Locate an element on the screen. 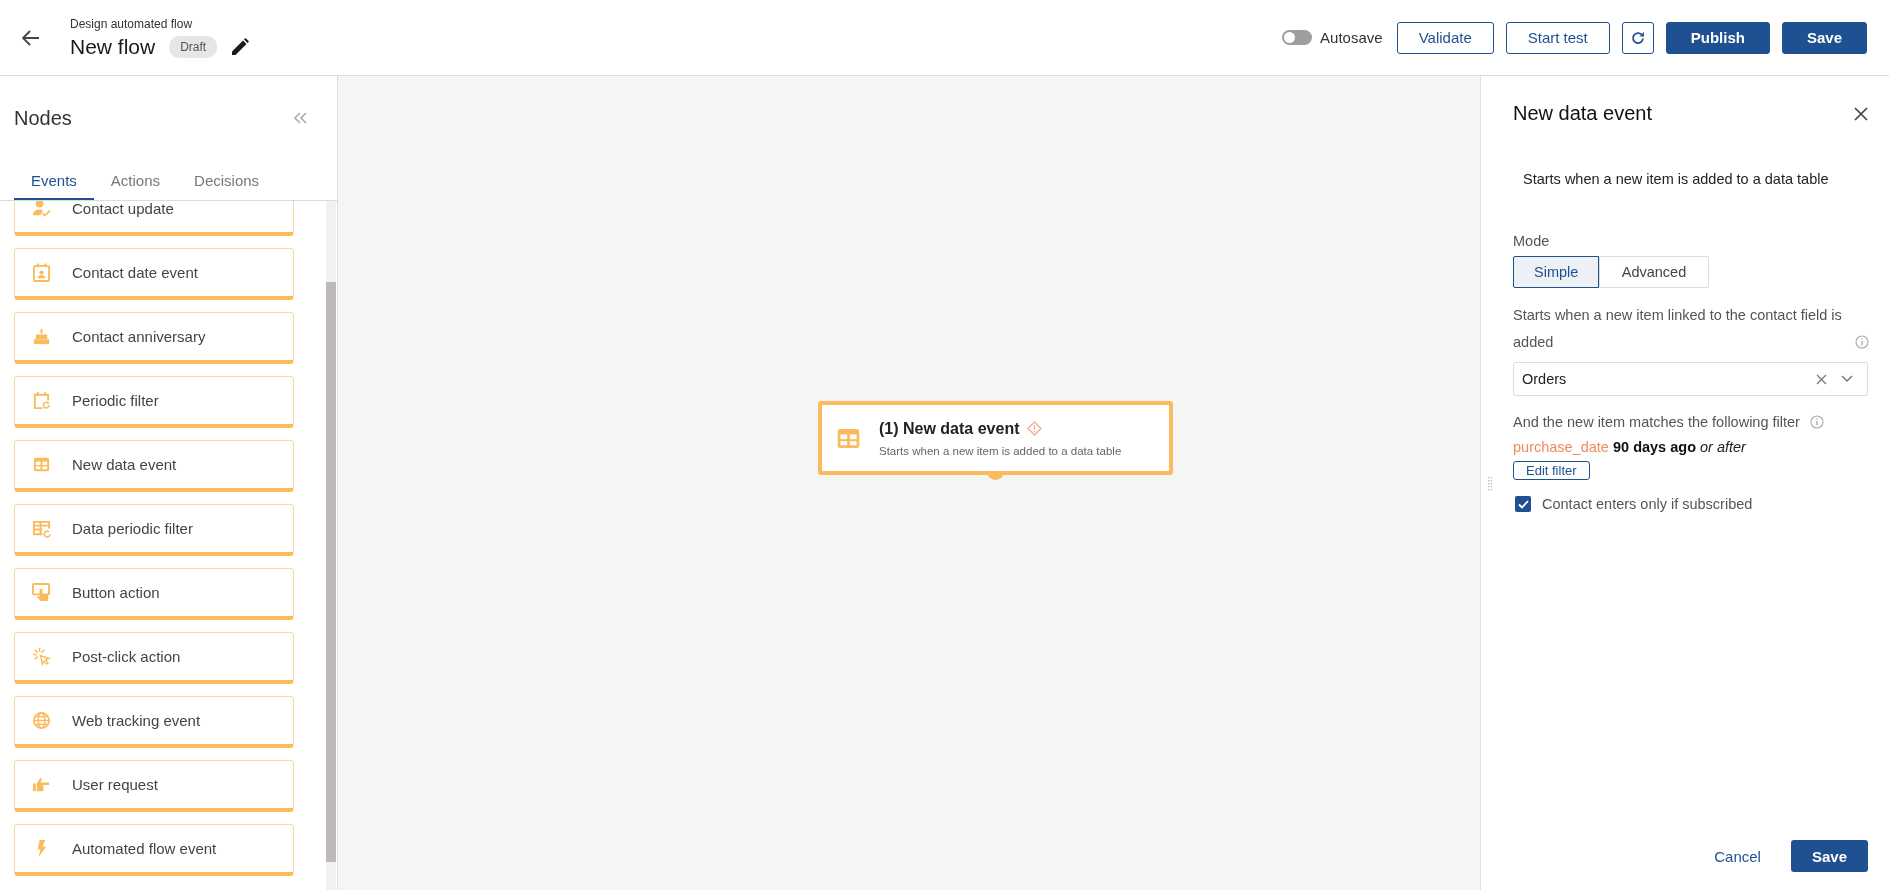  node-item: New data event is located at coordinates (154, 466).